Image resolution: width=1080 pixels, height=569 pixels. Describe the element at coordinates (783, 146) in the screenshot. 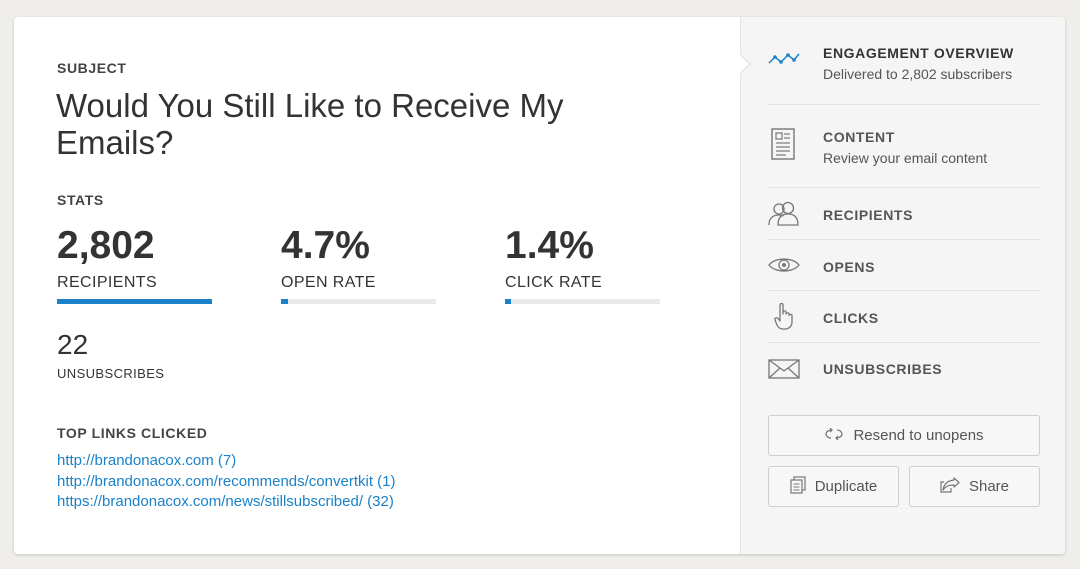

I see `document-icon` at that location.